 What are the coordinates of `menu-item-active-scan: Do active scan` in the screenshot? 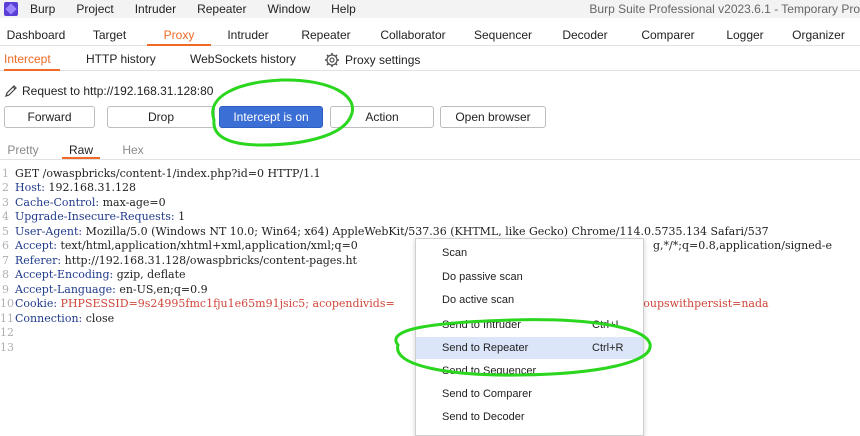 It's located at (529, 300).